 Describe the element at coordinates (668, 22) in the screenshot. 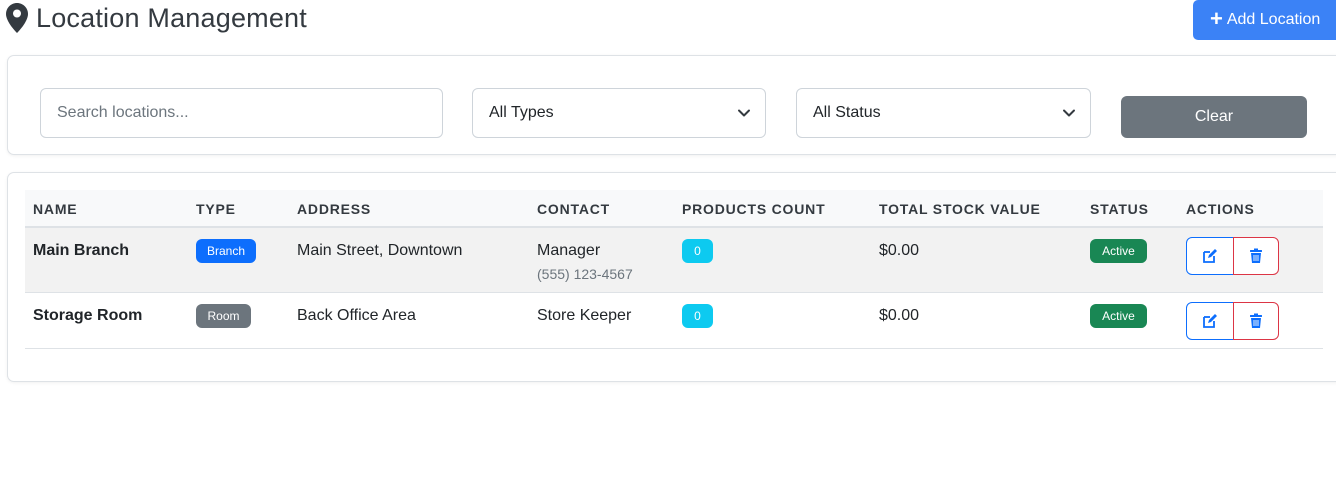

I see `page-header: Location Management + Add Location` at that location.